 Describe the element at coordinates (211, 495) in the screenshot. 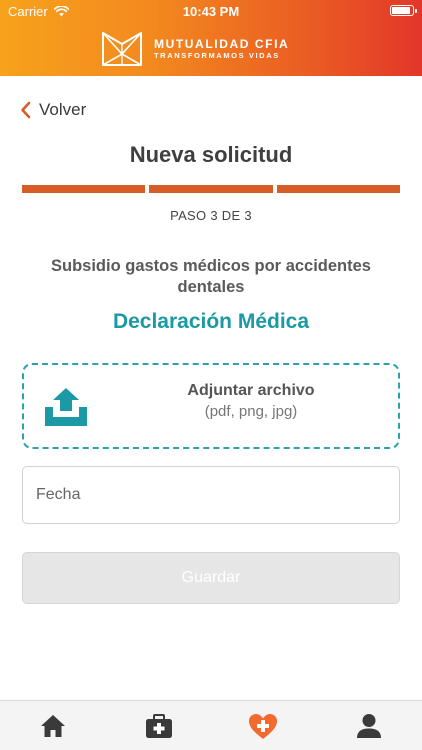

I see `date-field` at that location.